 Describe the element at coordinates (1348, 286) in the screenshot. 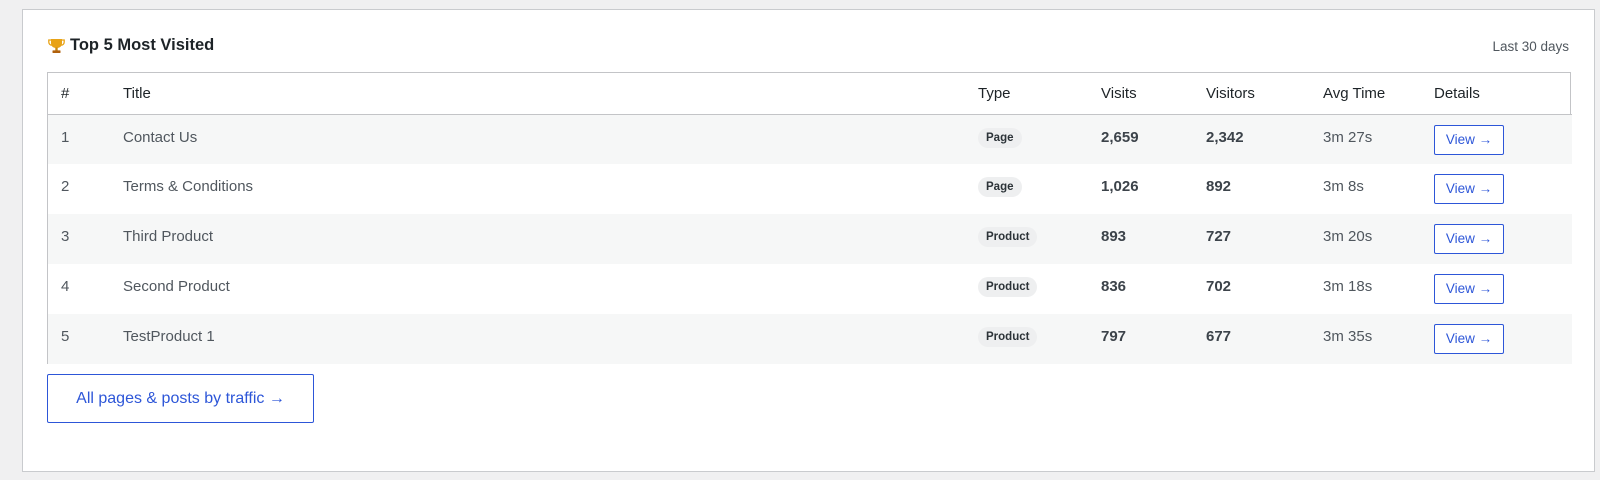

I see `avg-time-cell: 3m 18s` at that location.